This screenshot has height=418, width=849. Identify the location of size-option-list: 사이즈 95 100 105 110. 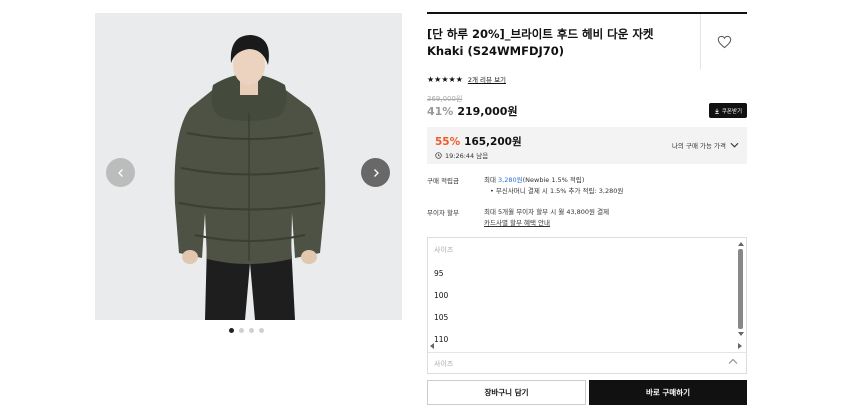
(582, 295).